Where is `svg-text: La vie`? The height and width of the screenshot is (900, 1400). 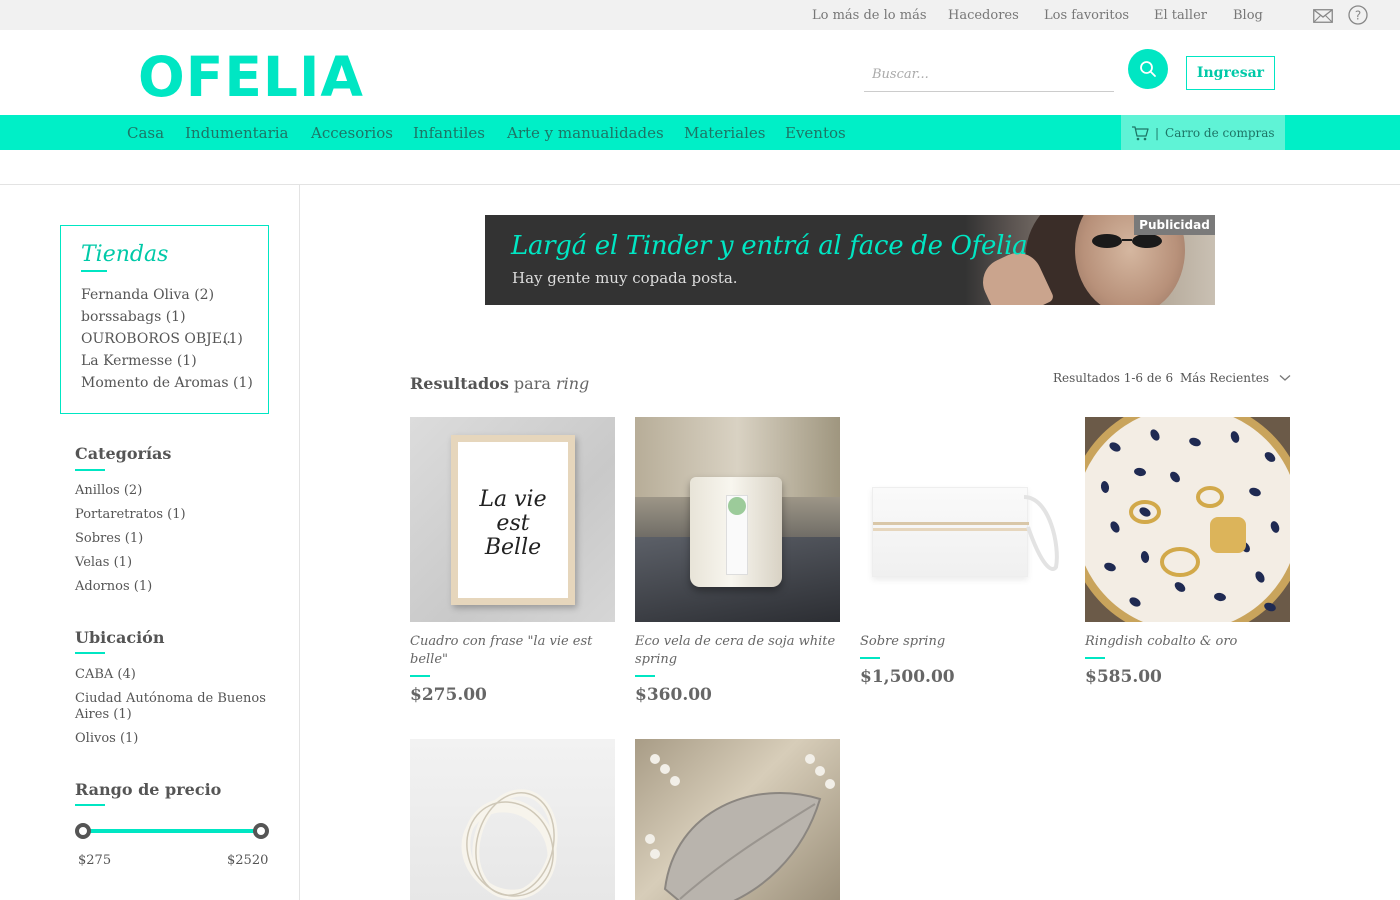
svg-text: La vie is located at coordinates (512, 499).